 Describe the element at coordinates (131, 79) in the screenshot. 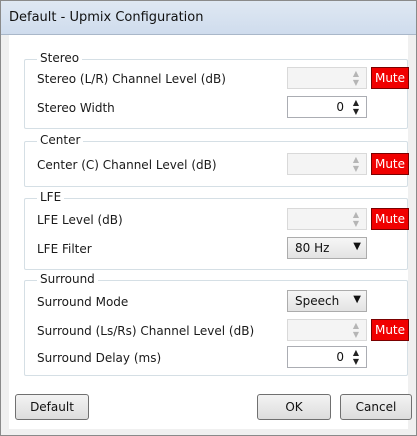

I see `stereo-level-label: Stereo (L/R) Channel Level (dB)` at that location.